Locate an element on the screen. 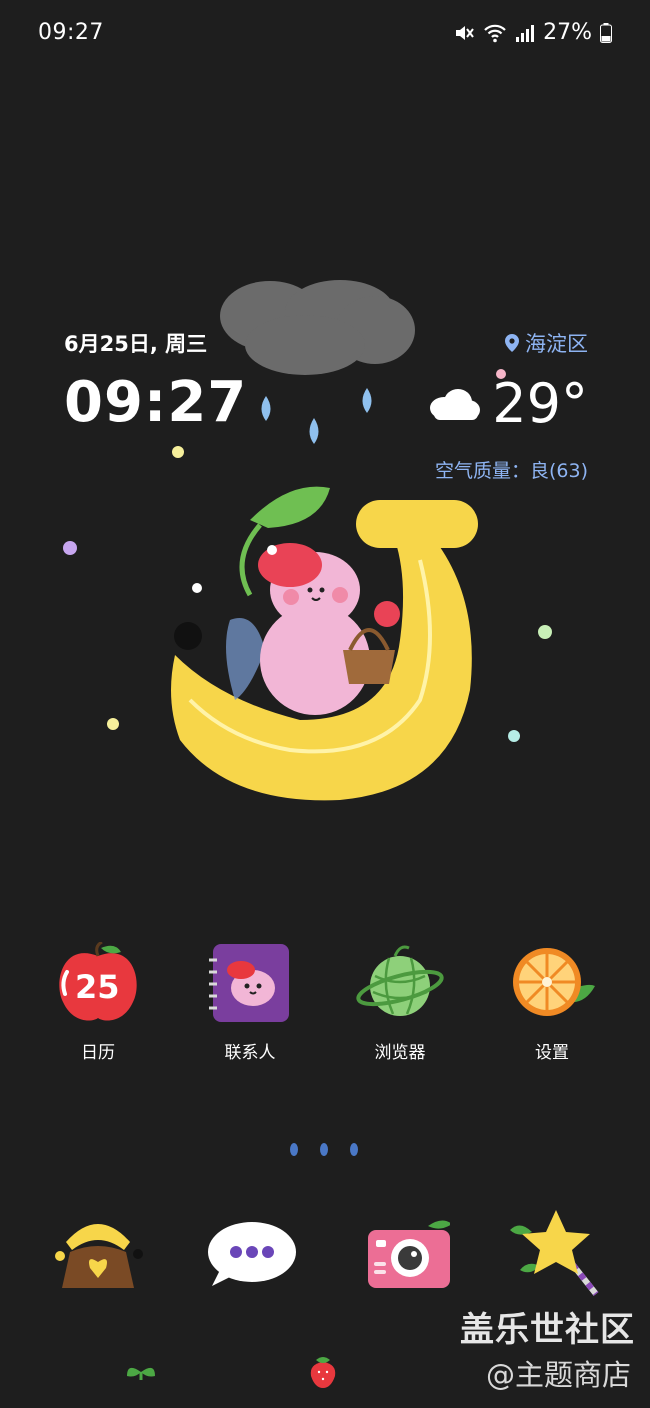  messages-icon is located at coordinates (252, 1254).